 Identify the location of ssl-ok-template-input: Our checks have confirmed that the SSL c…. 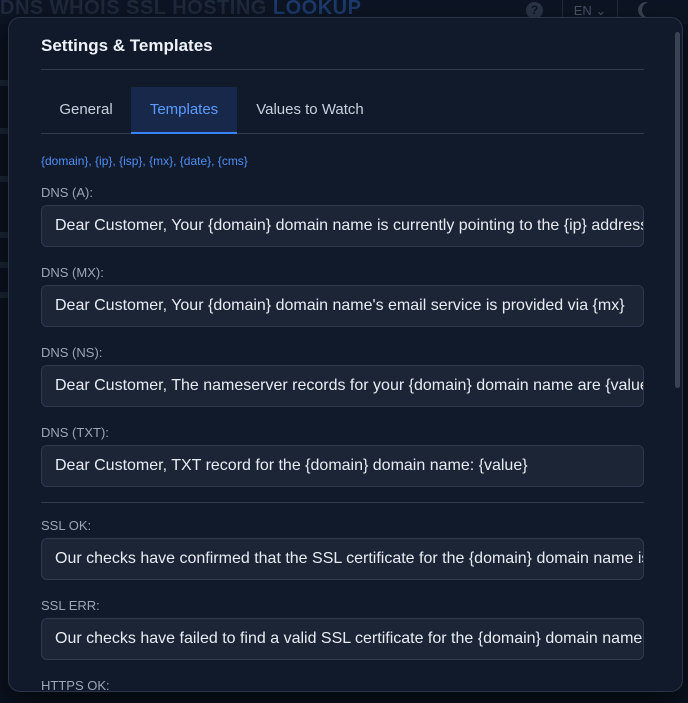
(342, 559).